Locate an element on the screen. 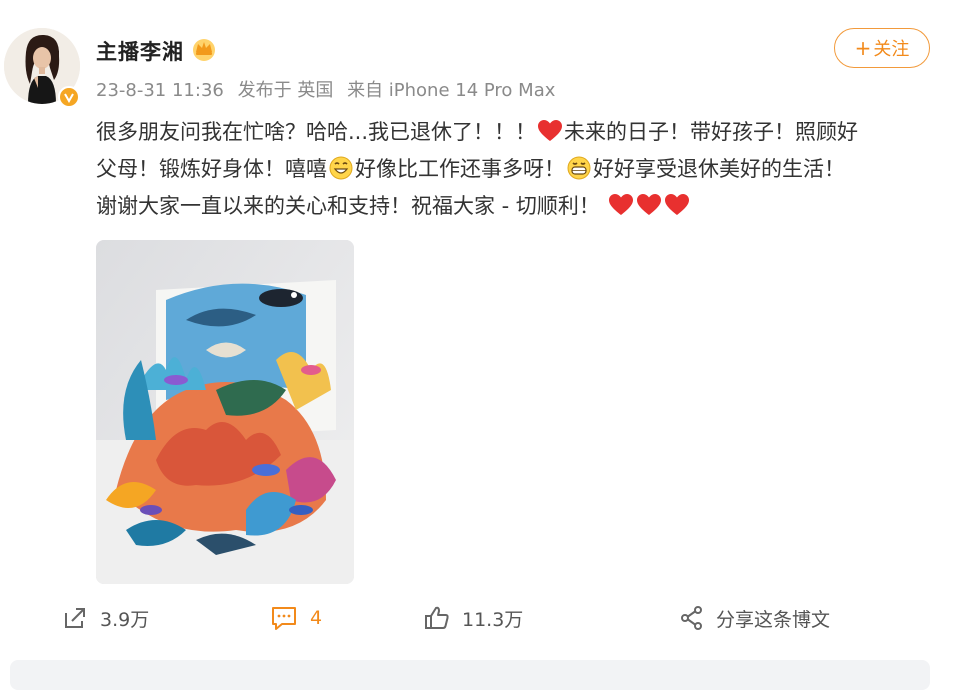  grin-big-emoji-icon is located at coordinates (579, 168).